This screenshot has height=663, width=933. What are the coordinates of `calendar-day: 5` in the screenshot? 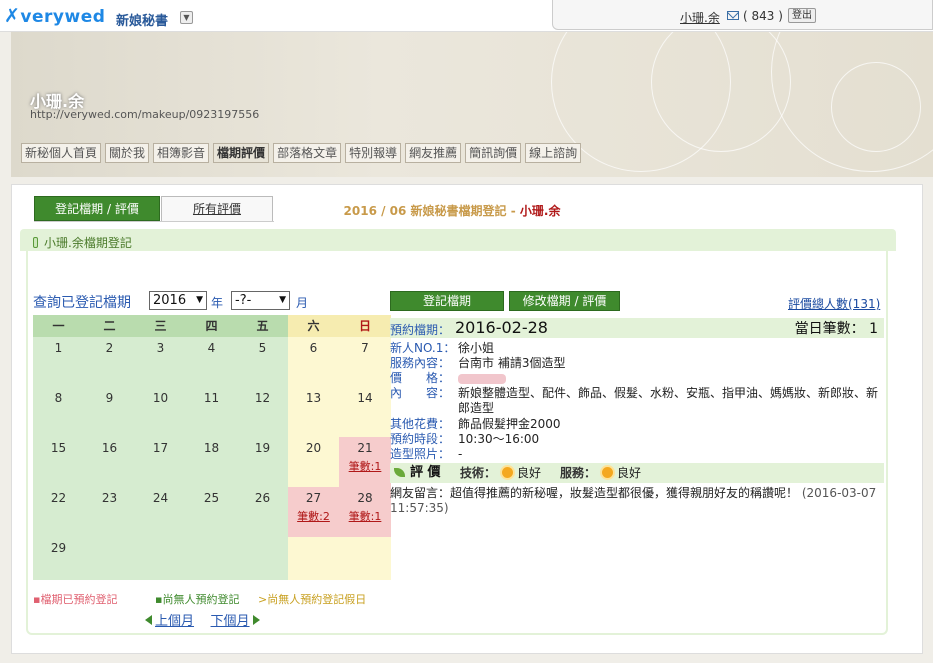 It's located at (262, 362).